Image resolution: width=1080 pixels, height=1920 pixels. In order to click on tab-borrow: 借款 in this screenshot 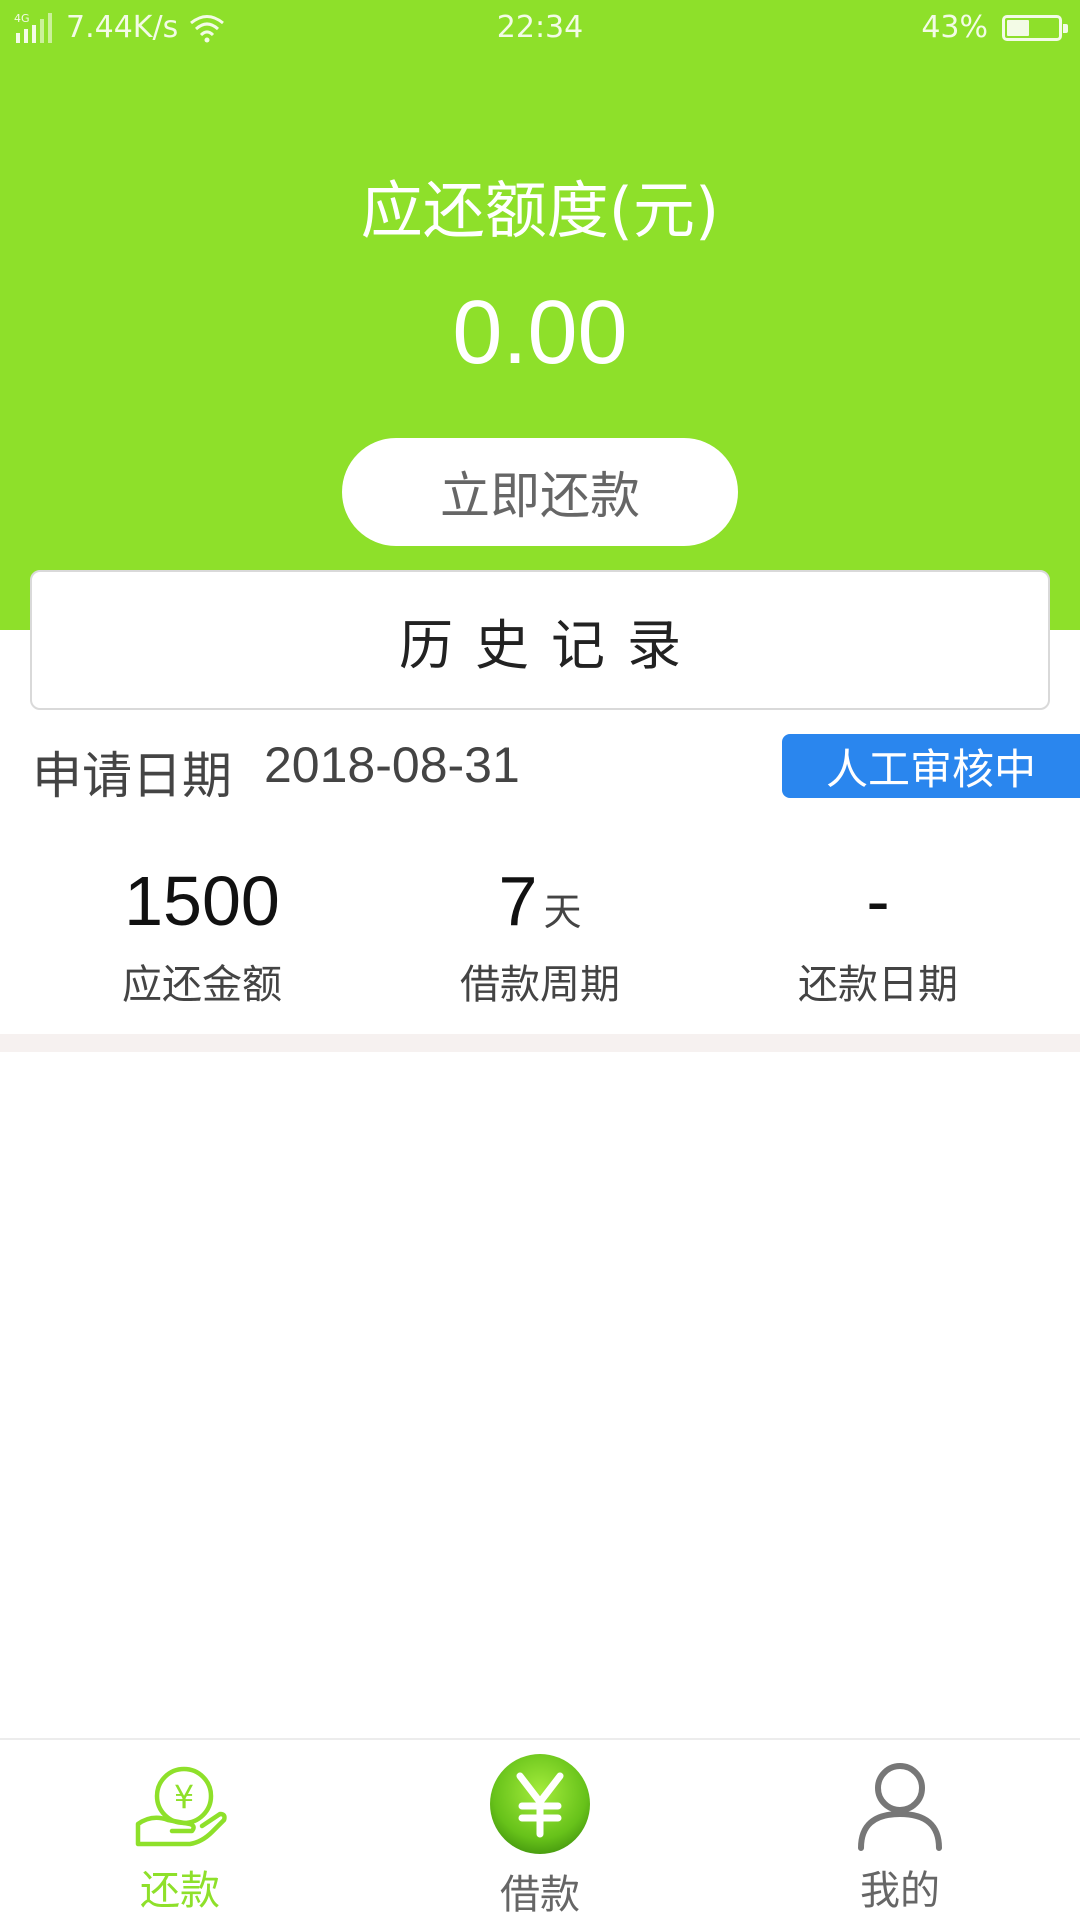, I will do `click(540, 1830)`.